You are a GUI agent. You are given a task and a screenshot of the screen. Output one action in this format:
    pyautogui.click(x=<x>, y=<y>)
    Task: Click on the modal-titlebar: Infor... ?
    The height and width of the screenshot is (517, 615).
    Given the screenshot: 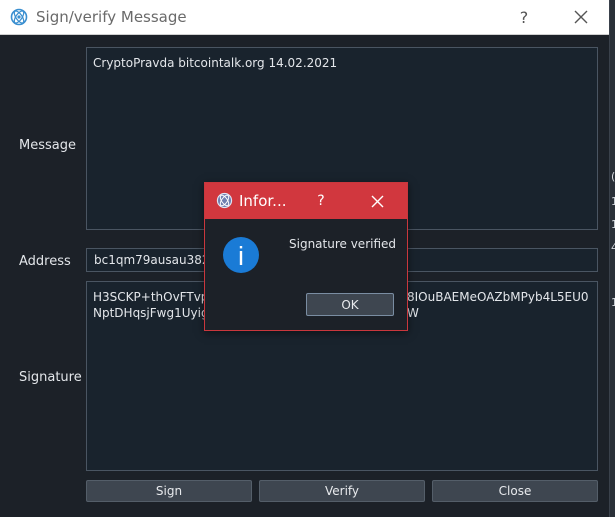 What is the action you would take?
    pyautogui.click(x=306, y=201)
    